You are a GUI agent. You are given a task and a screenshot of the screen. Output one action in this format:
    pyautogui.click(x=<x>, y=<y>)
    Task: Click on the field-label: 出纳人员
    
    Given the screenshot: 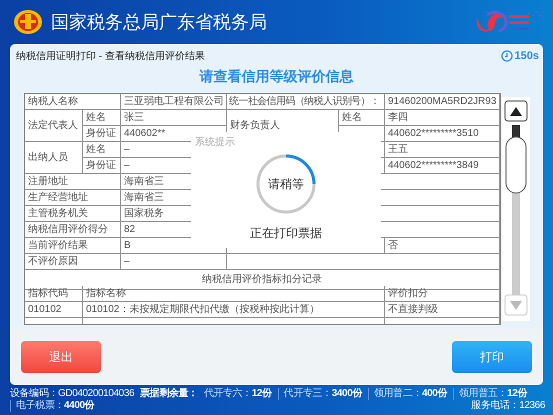 What is the action you would take?
    pyautogui.click(x=54, y=158)
    